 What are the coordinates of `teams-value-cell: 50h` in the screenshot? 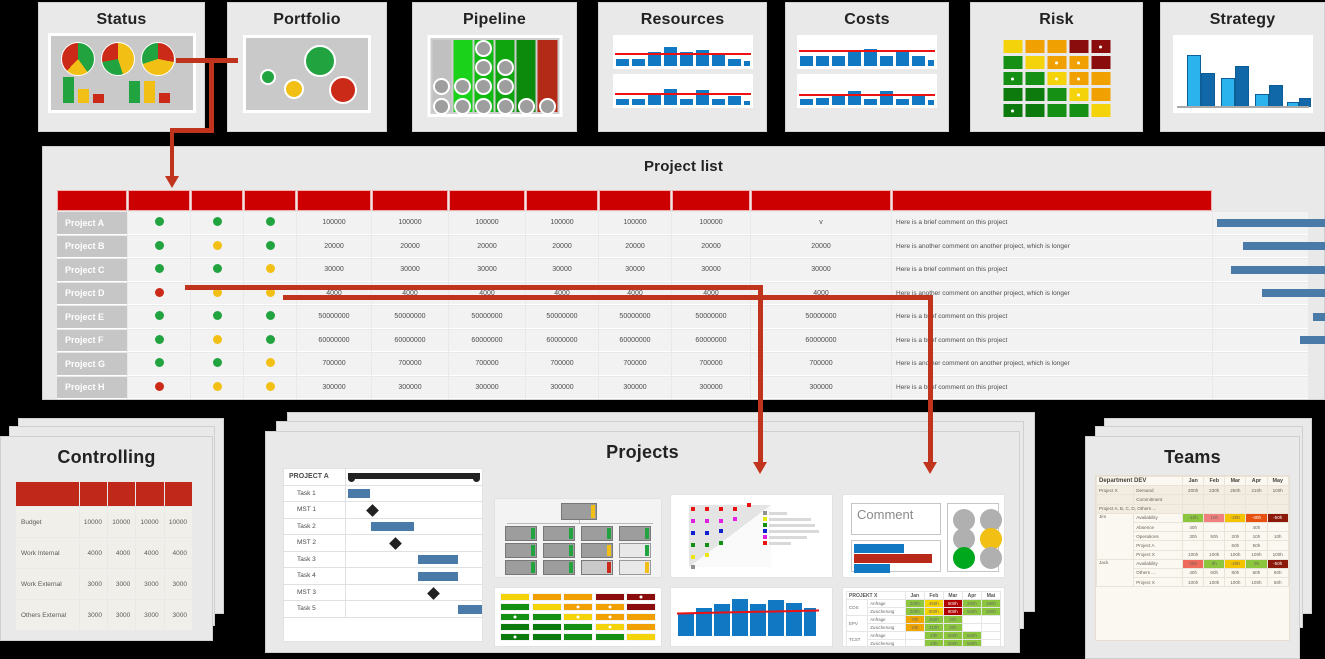 It's located at (1256, 545).